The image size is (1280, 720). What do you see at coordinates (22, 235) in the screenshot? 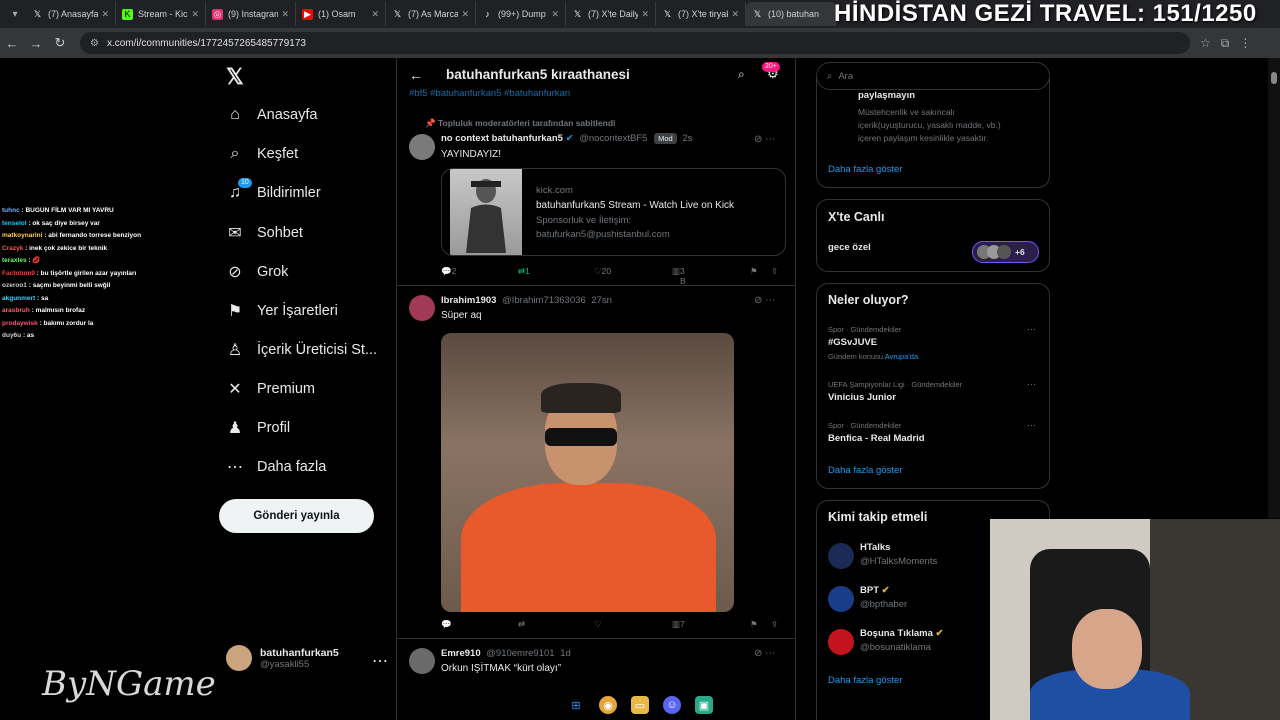
I see `chat-username: matkoynarini` at bounding box center [22, 235].